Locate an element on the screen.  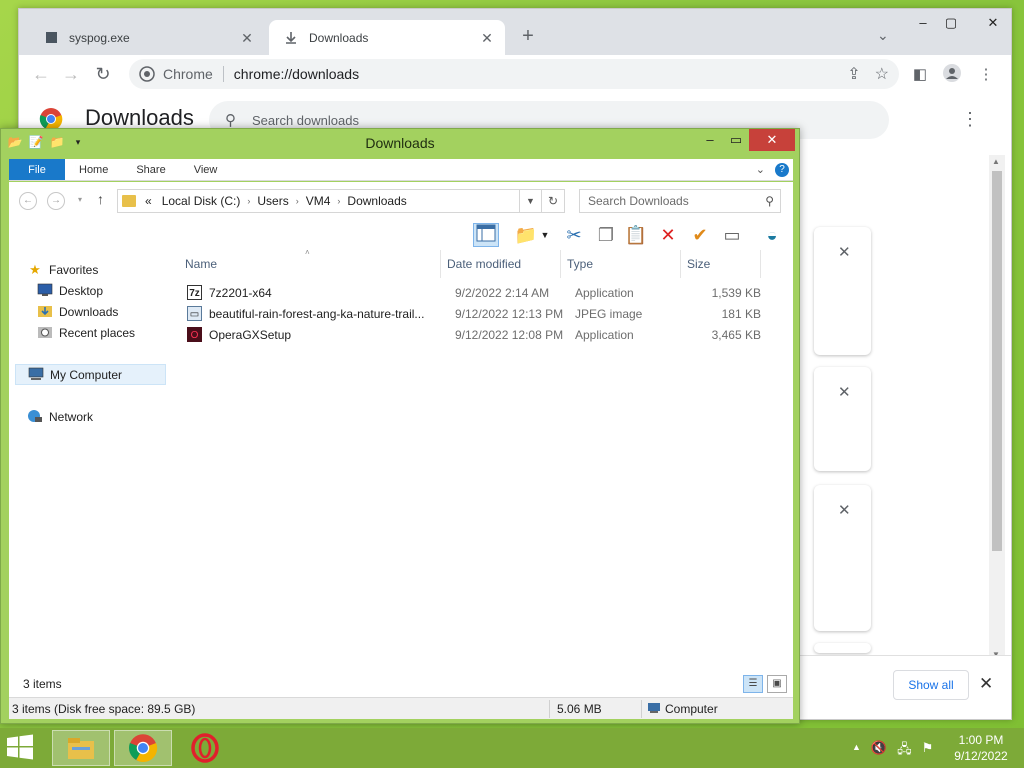
file-date: 9/12/2022 12:13 PM is located at coordinates (509, 314).